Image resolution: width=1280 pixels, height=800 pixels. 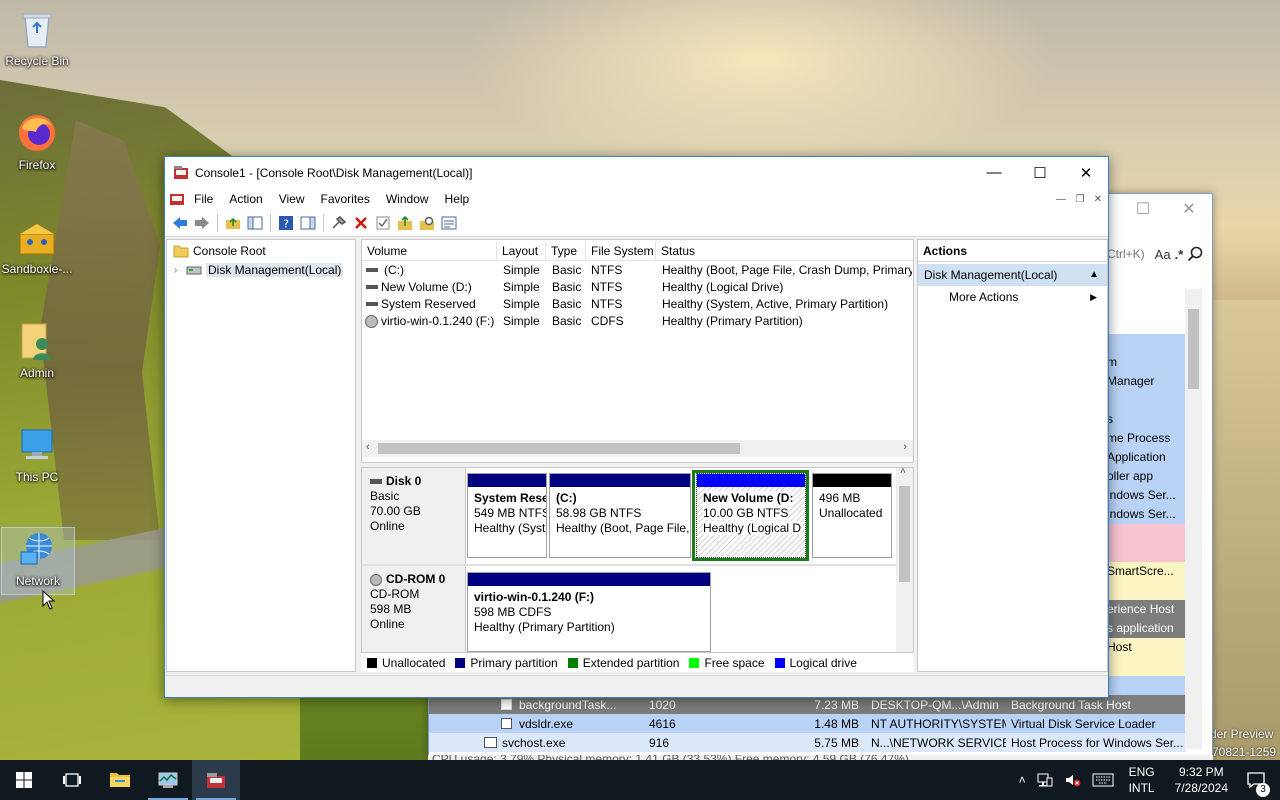 What do you see at coordinates (449, 223) in the screenshot?
I see `properties-button` at bounding box center [449, 223].